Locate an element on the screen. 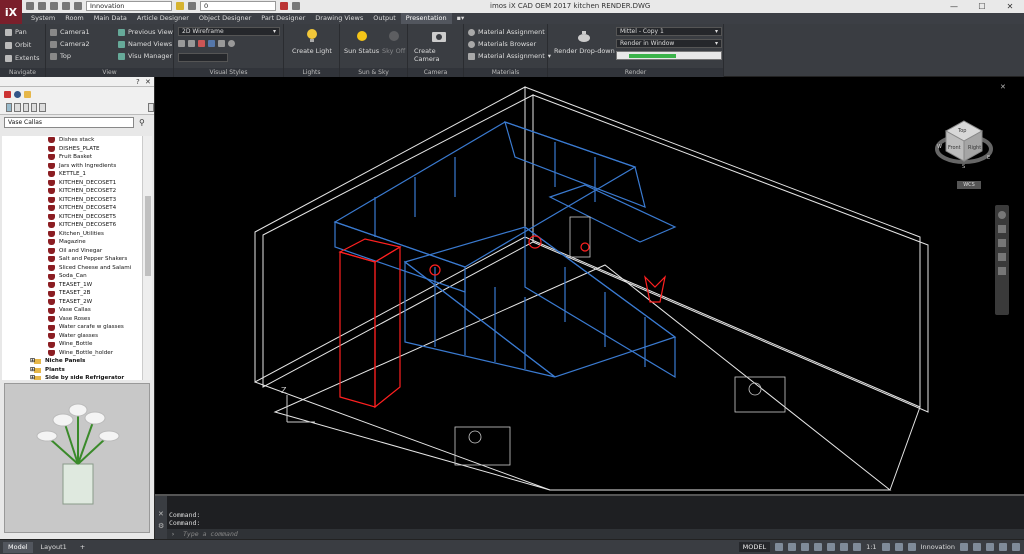 The image size is (1024, 554). edge-icon is located at coordinates (191, 43).